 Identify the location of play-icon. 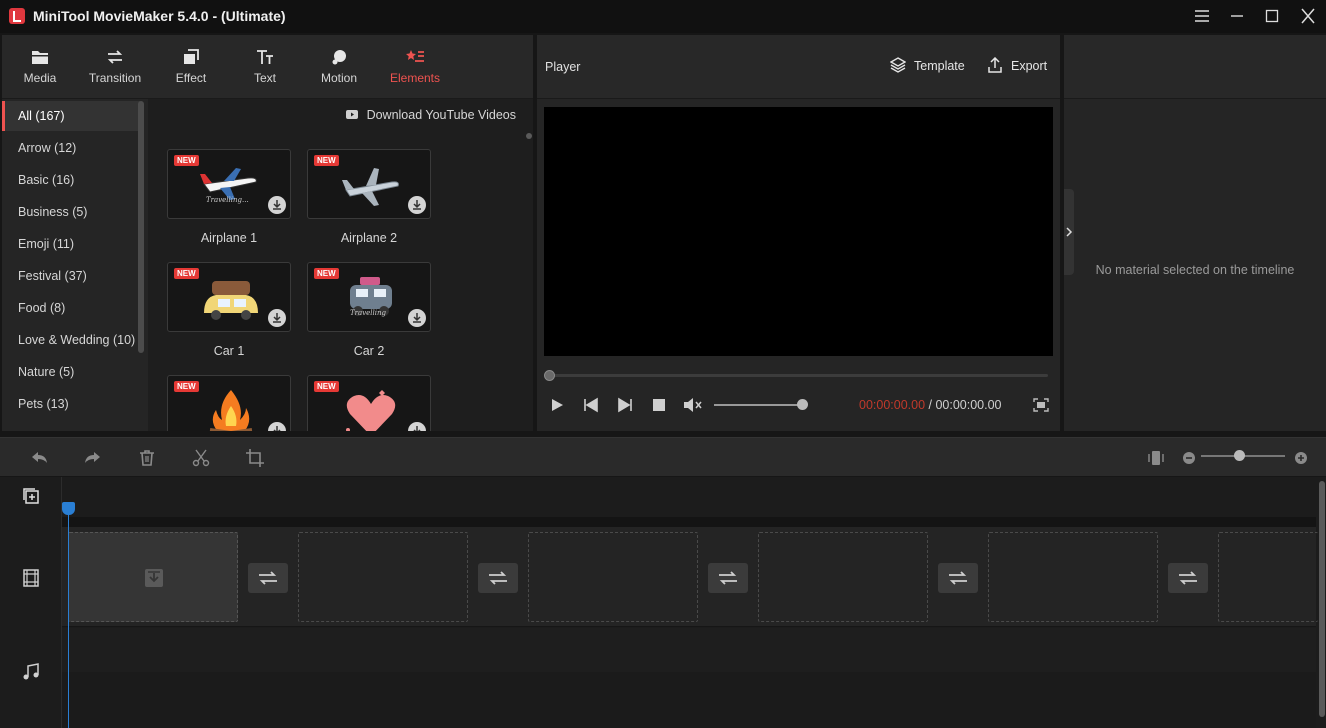
(557, 405).